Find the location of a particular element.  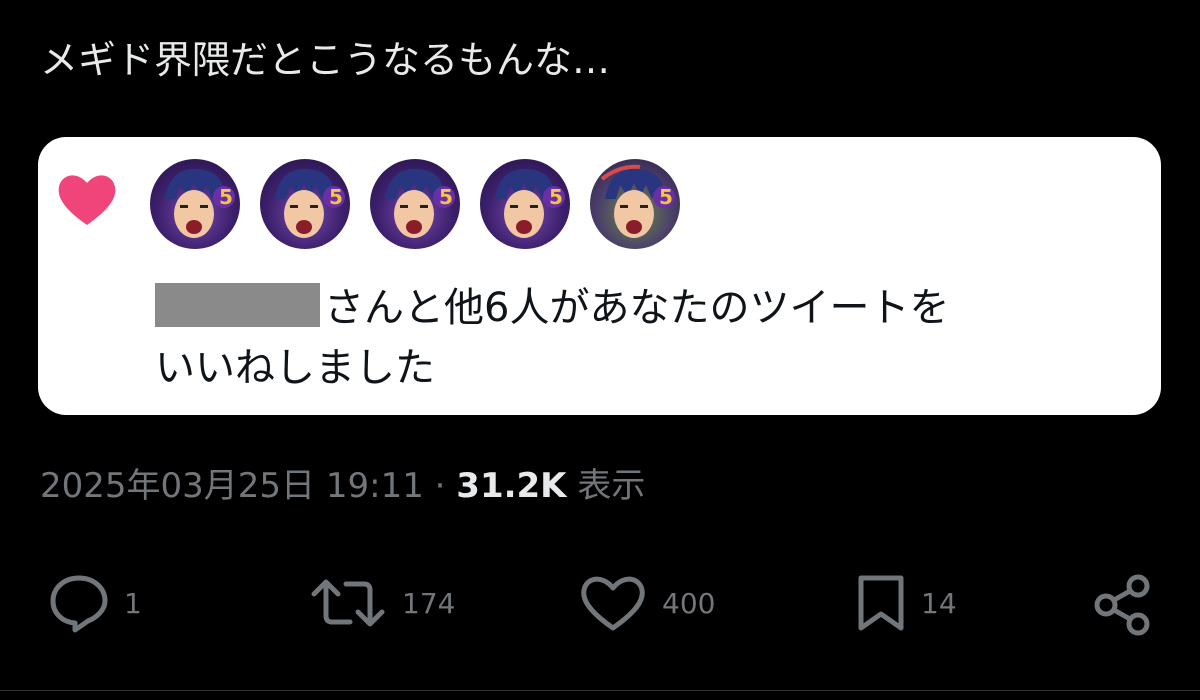

reply-count: 1 is located at coordinates (133, 603).